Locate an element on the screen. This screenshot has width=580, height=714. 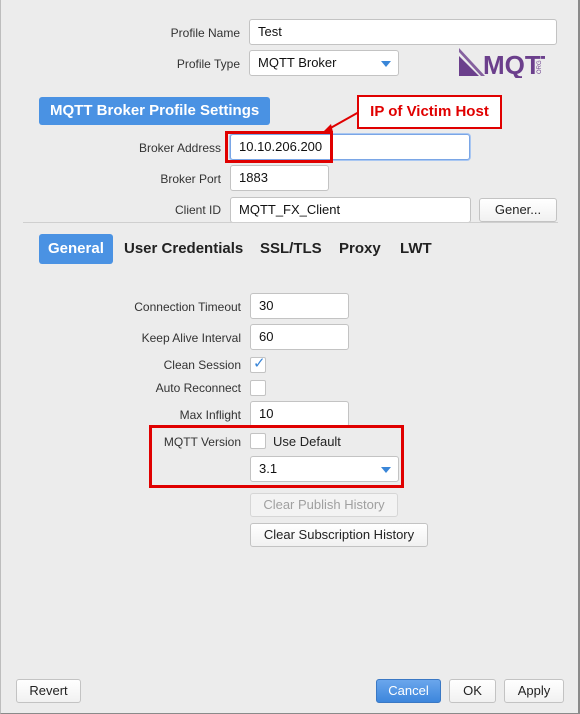
apply-button: Apply is located at coordinates (534, 691).